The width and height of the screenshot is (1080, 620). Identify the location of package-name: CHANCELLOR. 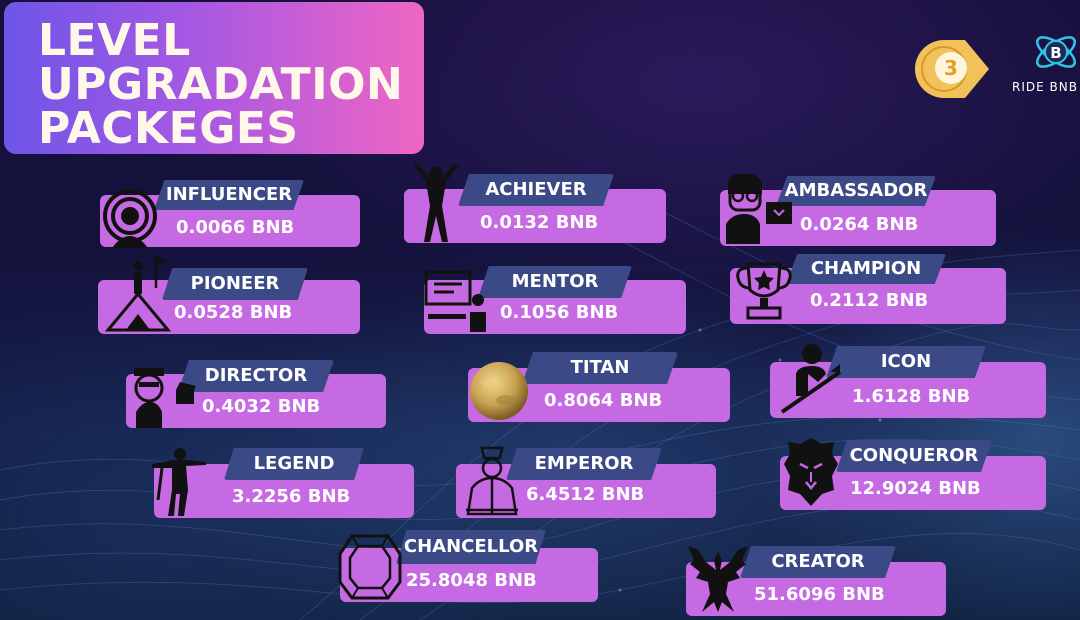
(471, 547).